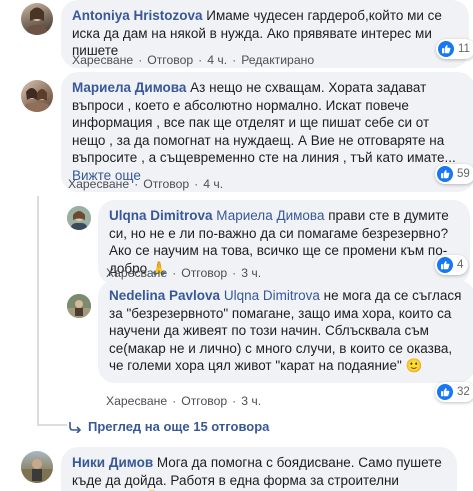 The width and height of the screenshot is (473, 491). What do you see at coordinates (270, 215) in the screenshot?
I see `mention: Мариела Димова` at bounding box center [270, 215].